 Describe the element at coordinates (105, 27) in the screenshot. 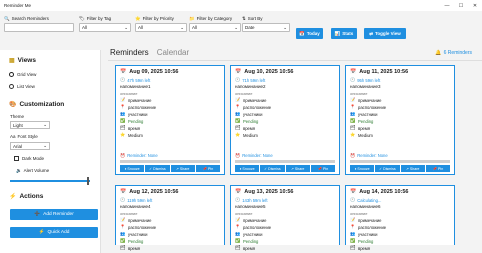

I see `tag-select: All ⌄` at that location.